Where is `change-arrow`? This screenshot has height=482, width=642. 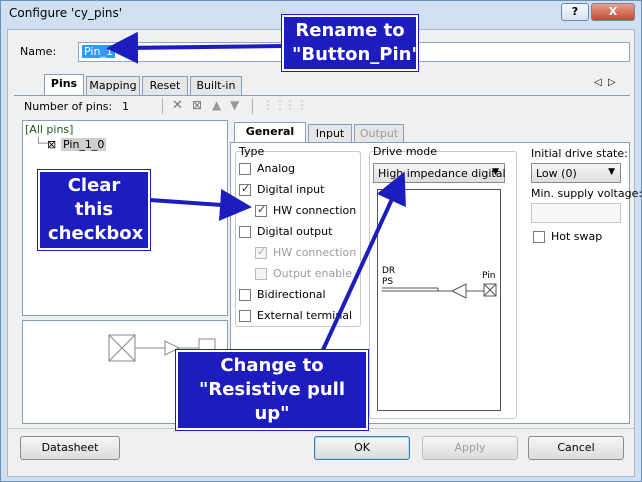
change-arrow is located at coordinates (363, 262).